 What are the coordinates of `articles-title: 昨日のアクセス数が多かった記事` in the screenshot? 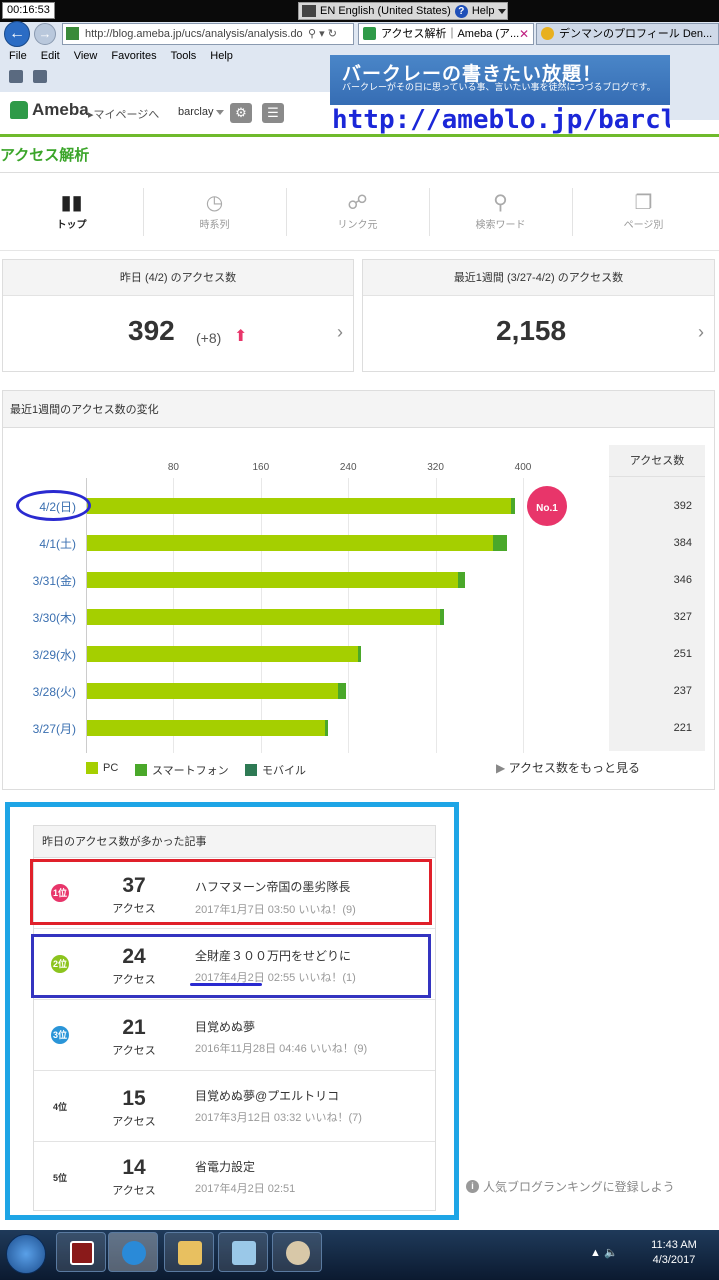 It's located at (234, 841).